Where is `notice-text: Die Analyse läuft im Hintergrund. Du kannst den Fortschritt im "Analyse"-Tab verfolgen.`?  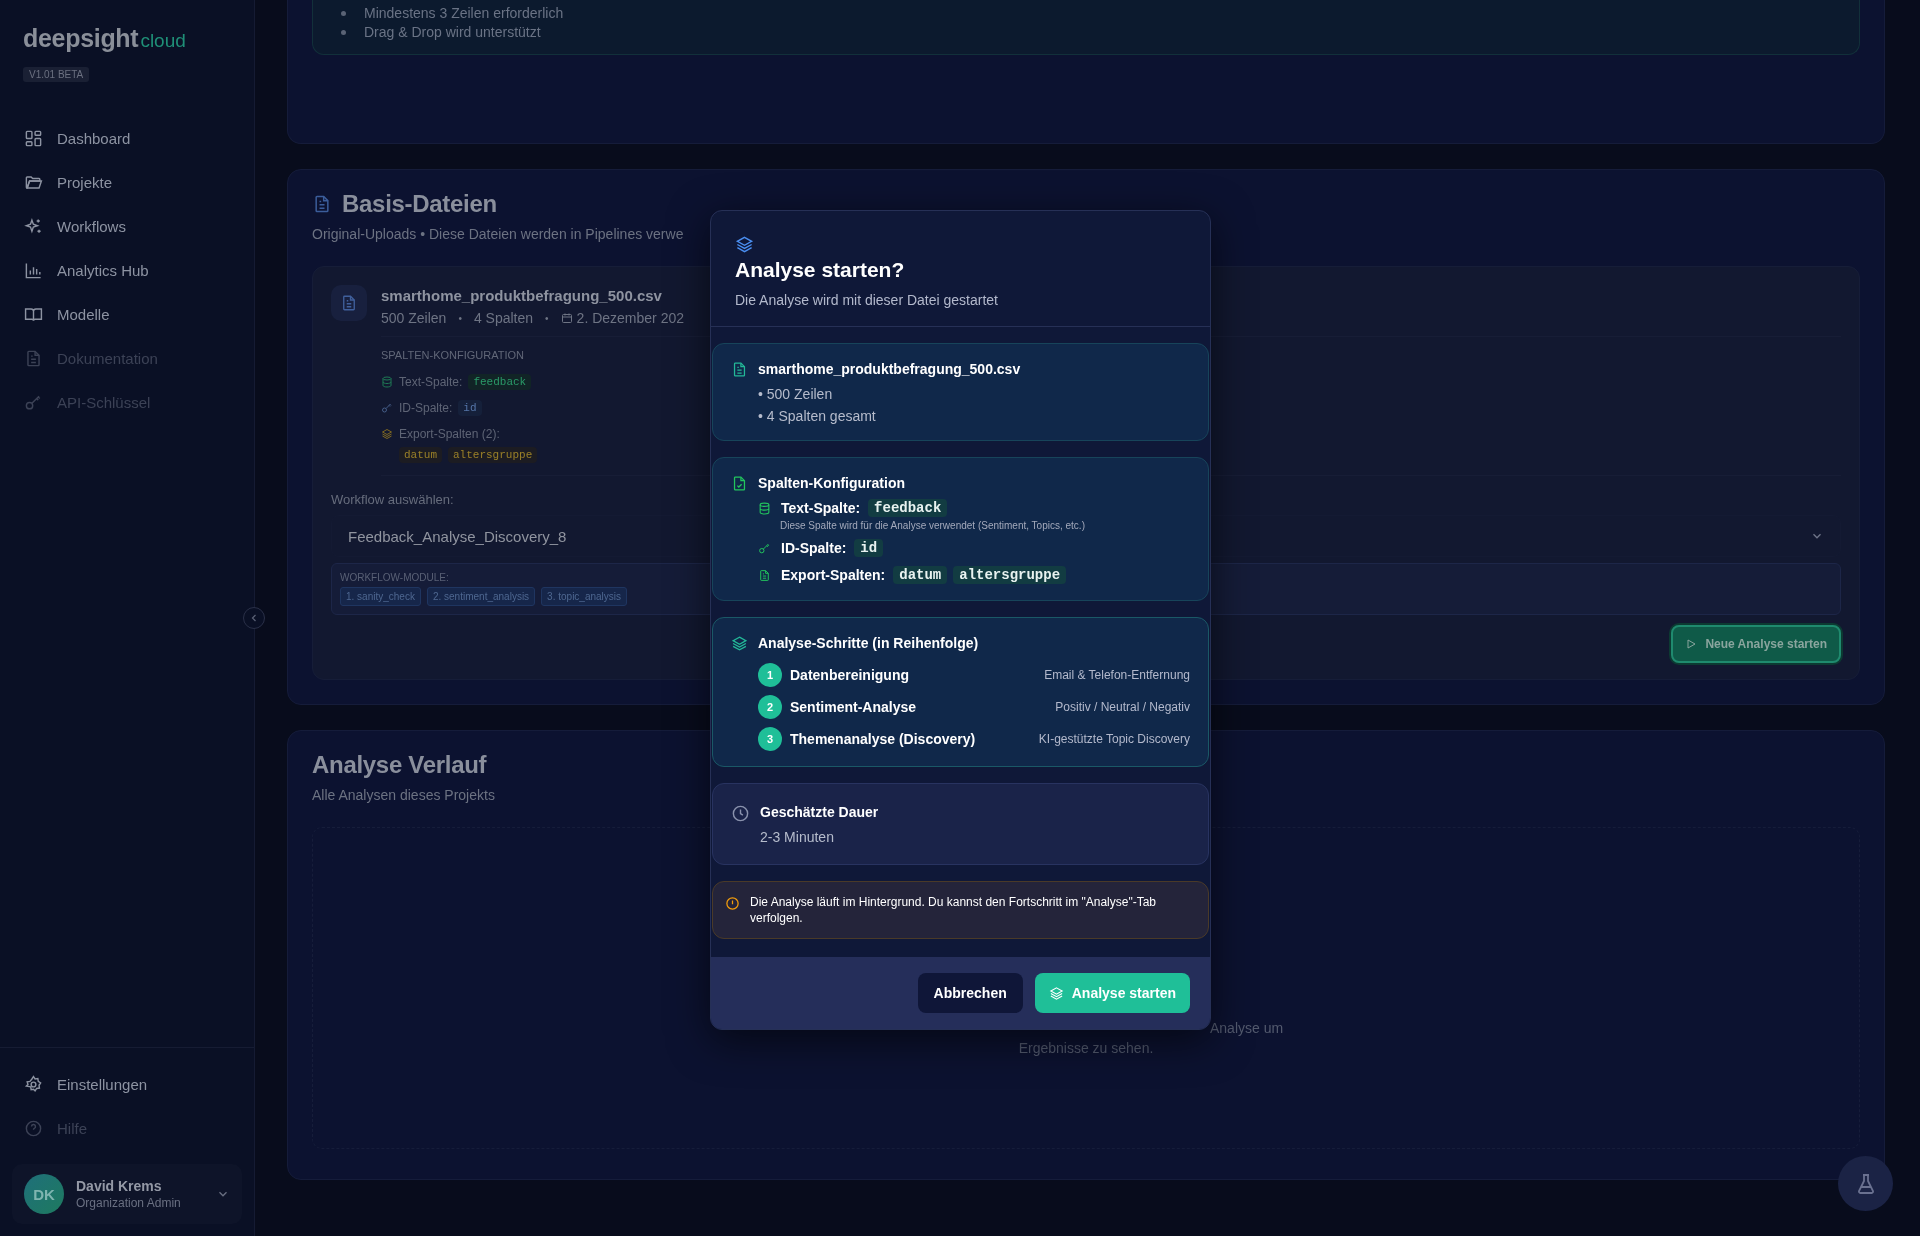
notice-text: Die Analyse läuft im Hintergrund. Du kannst den Fortschritt im "Analyse"-Tab verfolgen. is located at coordinates (954, 910).